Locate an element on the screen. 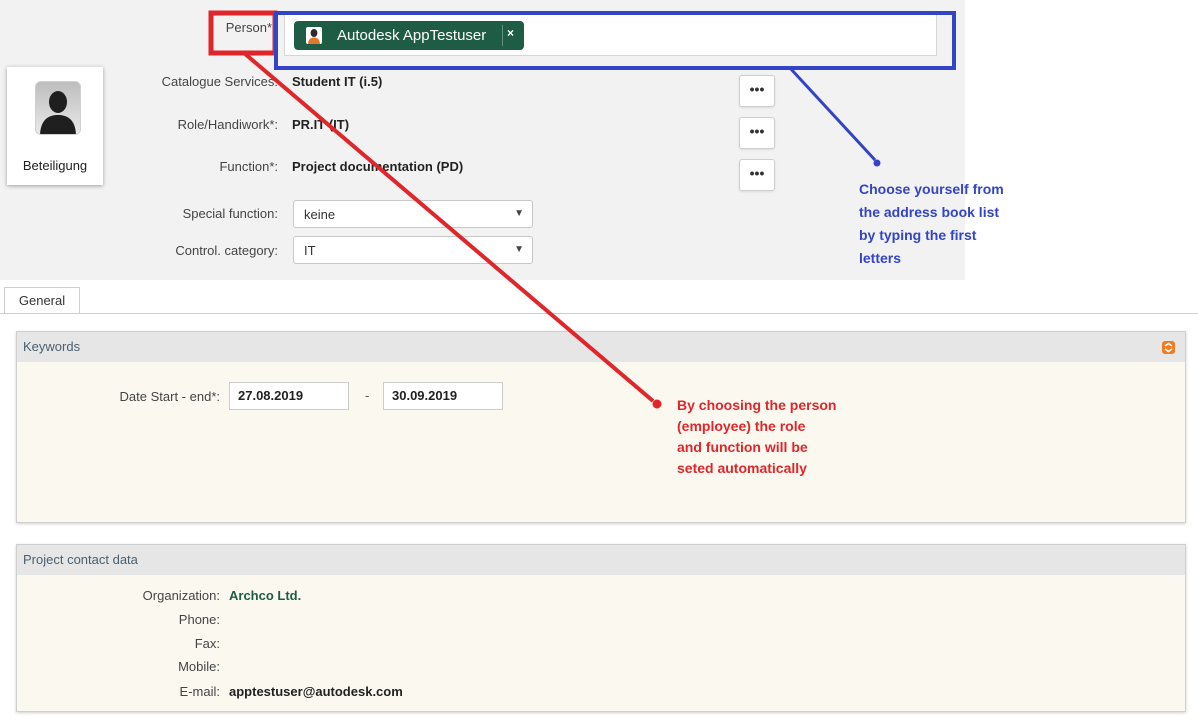 Image resolution: width=1198 pixels, height=720 pixels. blue-arrow-line is located at coordinates (832, 114).